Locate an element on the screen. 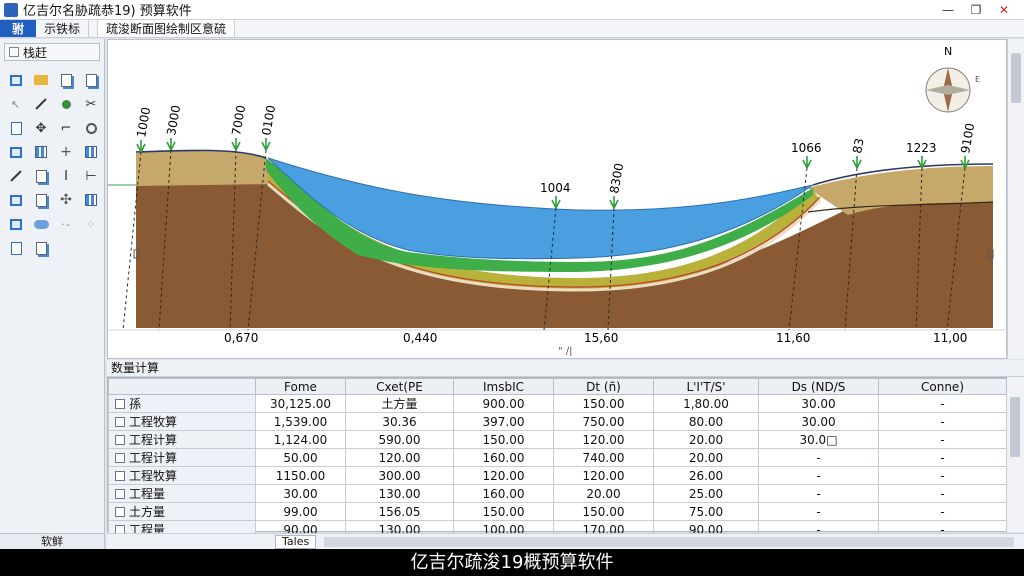  table-row: 工程计算 50.00 120.00 160.00 740.00 20.00- - is located at coordinates (557, 457).